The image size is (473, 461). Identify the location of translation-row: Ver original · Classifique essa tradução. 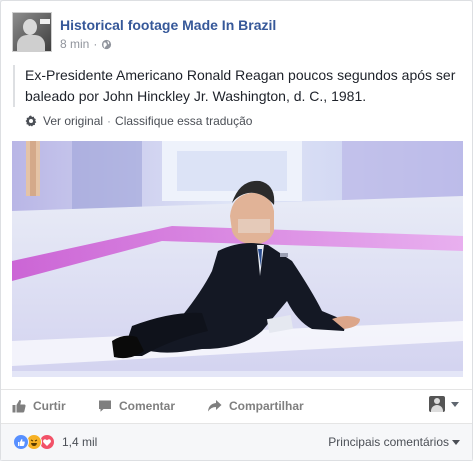
(138, 121).